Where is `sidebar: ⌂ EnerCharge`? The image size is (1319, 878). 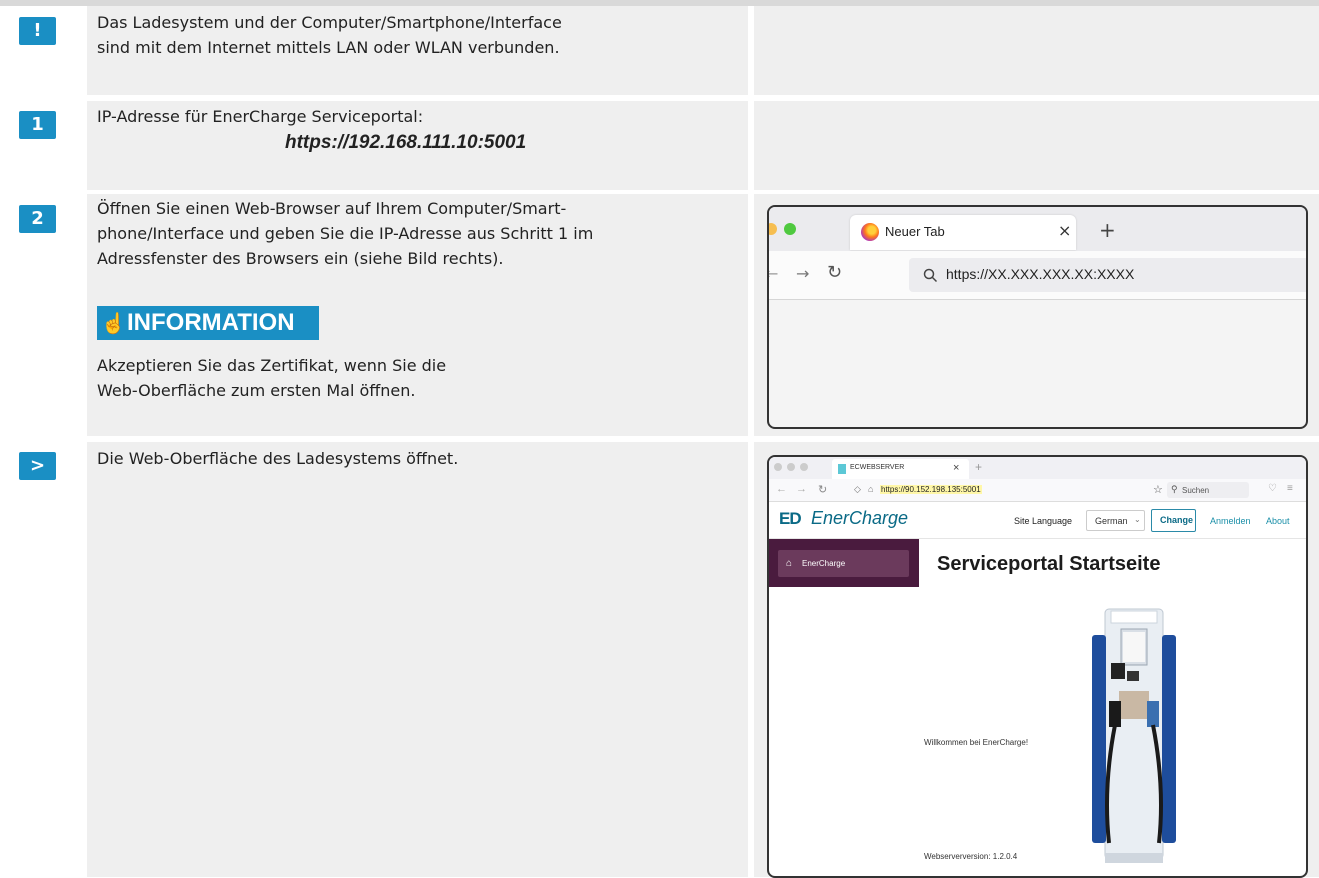 sidebar: ⌂ EnerCharge is located at coordinates (844, 563).